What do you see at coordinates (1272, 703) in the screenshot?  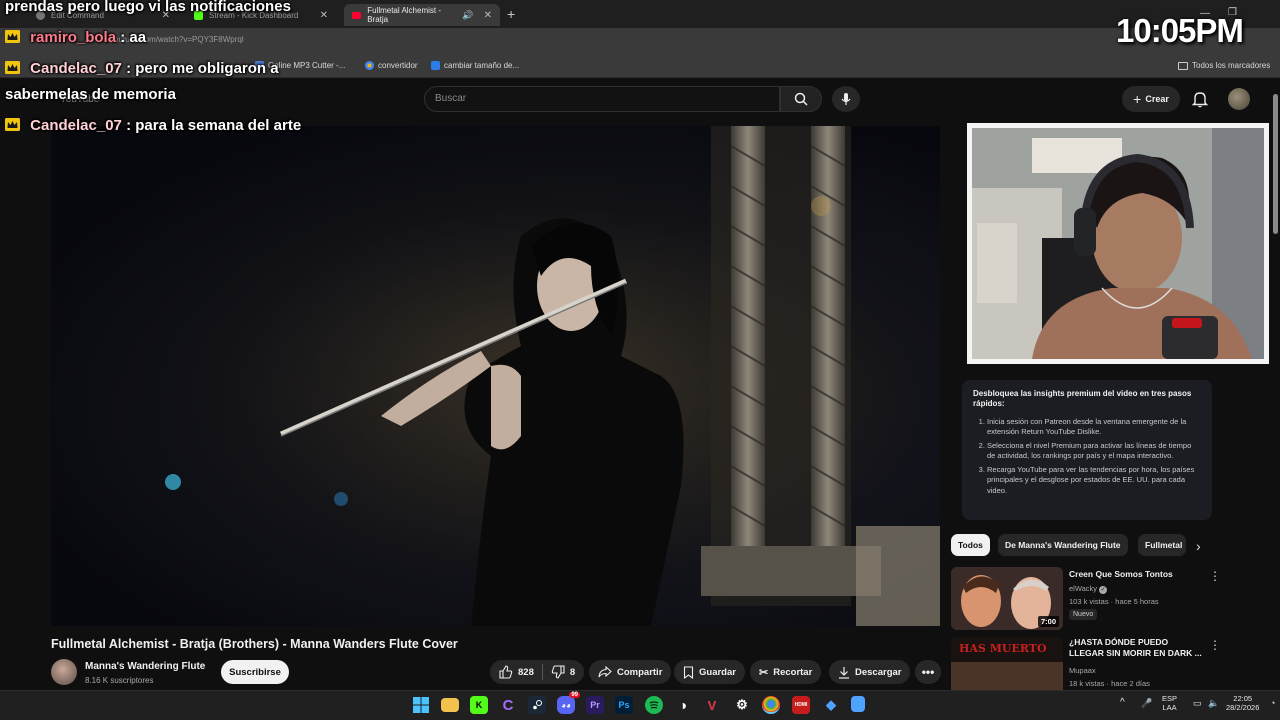 I see `notification-bell-icon: ◔` at bounding box center [1272, 703].